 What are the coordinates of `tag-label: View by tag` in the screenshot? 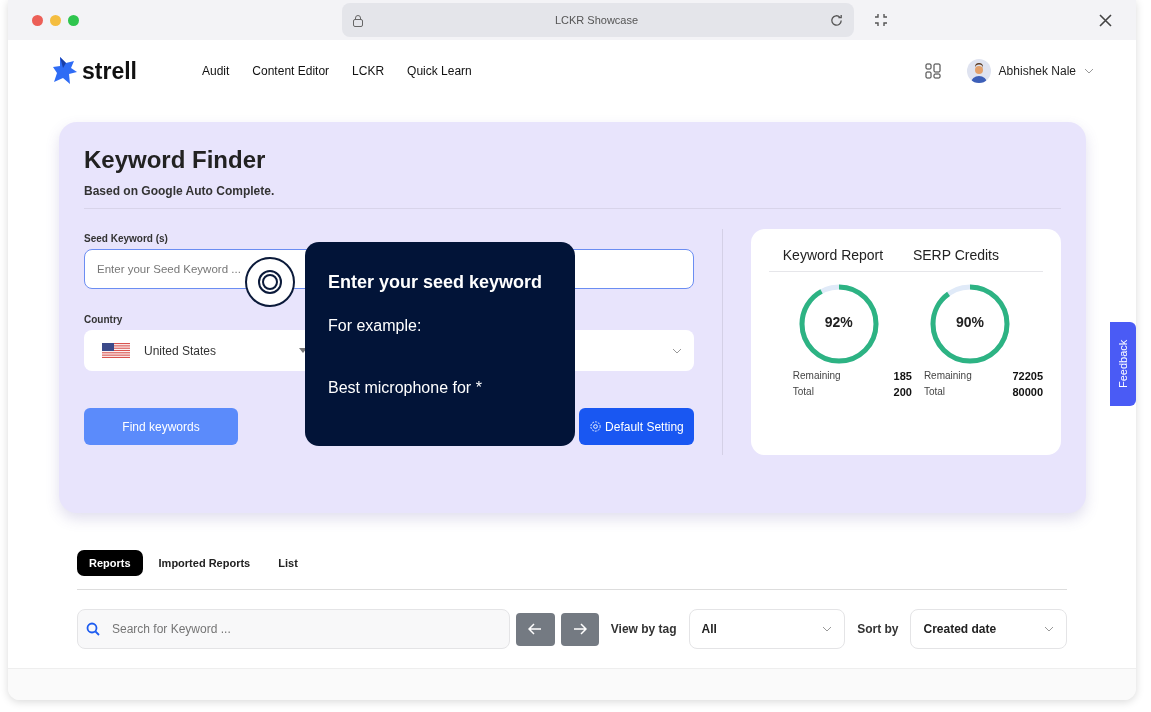 It's located at (643, 629).